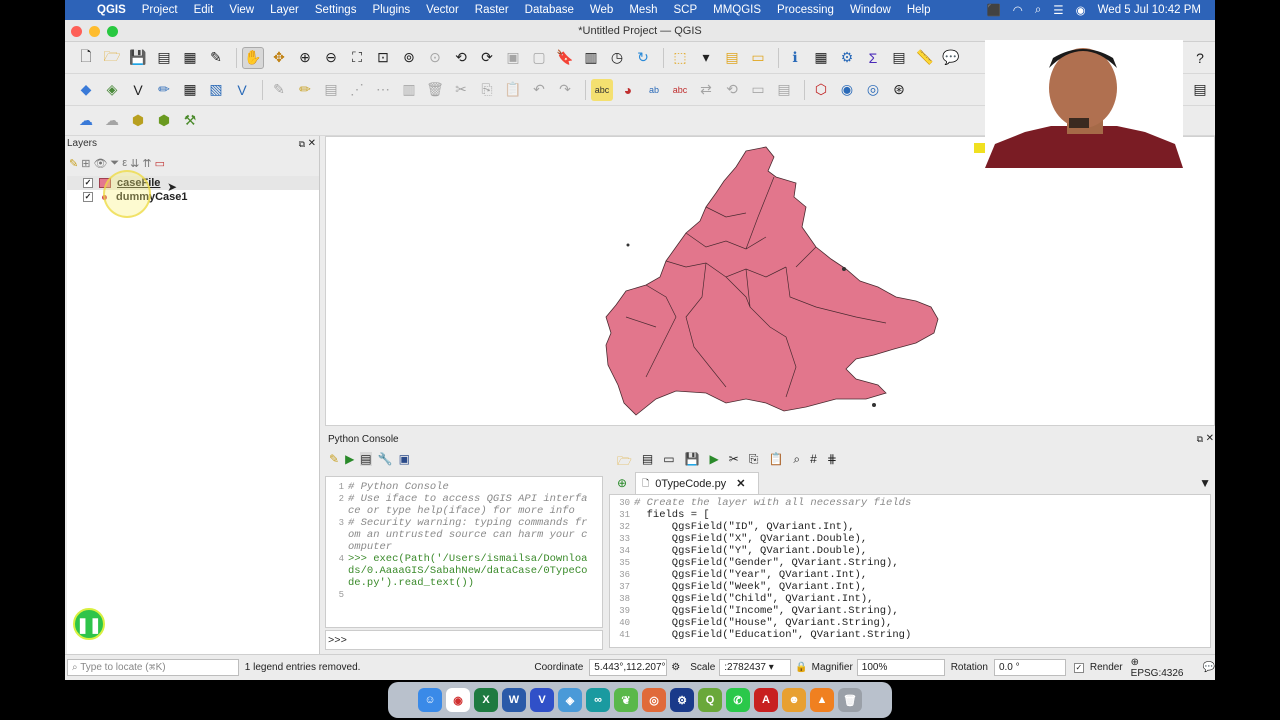  Describe the element at coordinates (758, 90) in the screenshot. I see `change-label-icon: ▭` at that location.